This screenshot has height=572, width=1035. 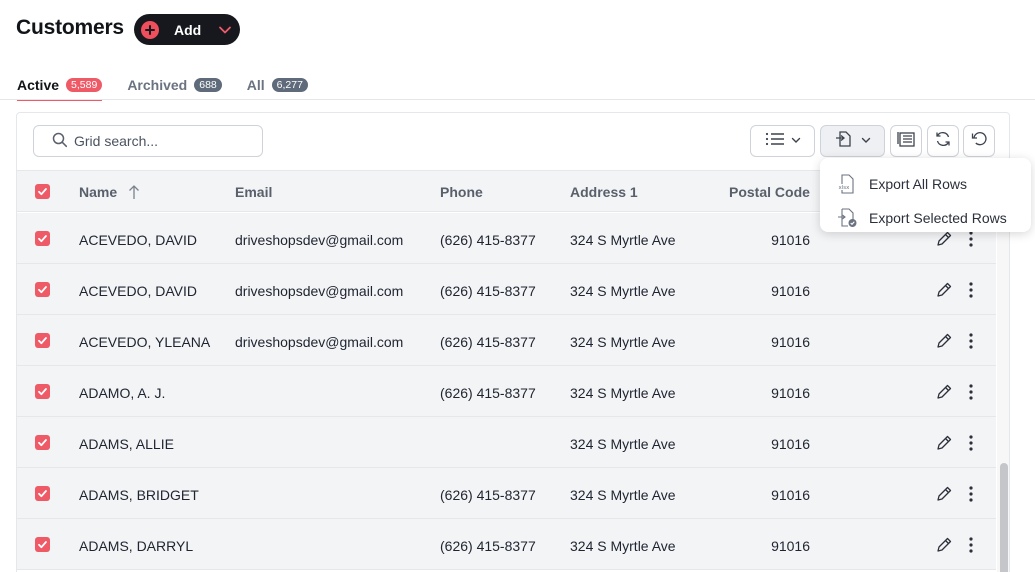 I want to click on undo-icon, so click(x=979, y=141).